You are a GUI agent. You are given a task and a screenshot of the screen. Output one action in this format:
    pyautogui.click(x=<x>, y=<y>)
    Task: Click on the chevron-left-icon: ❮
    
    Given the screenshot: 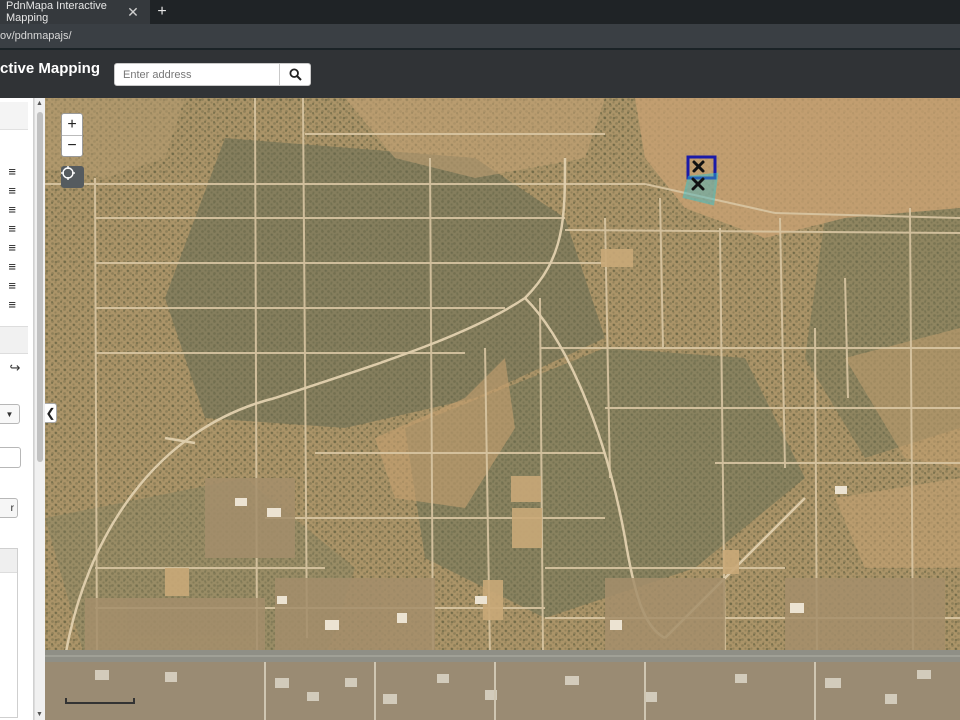 What is the action you would take?
    pyautogui.click(x=50, y=413)
    